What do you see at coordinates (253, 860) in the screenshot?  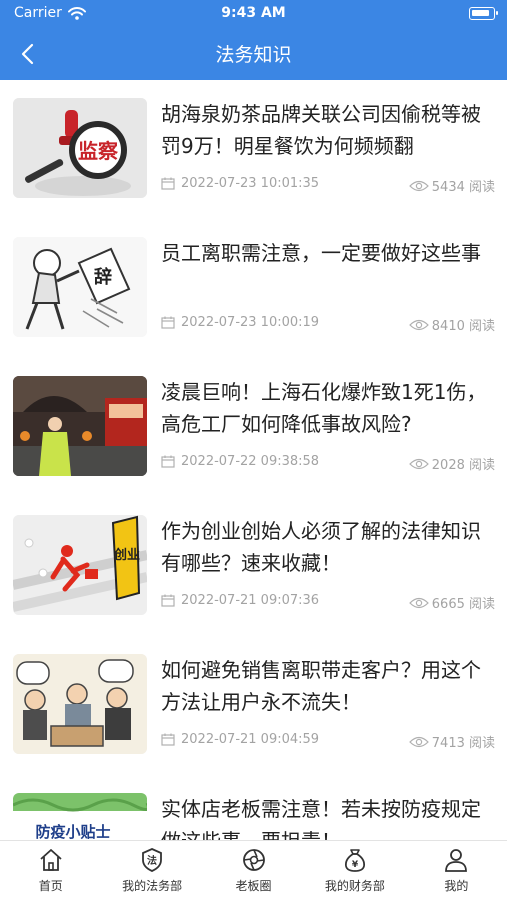 I see `aperture-icon` at bounding box center [253, 860].